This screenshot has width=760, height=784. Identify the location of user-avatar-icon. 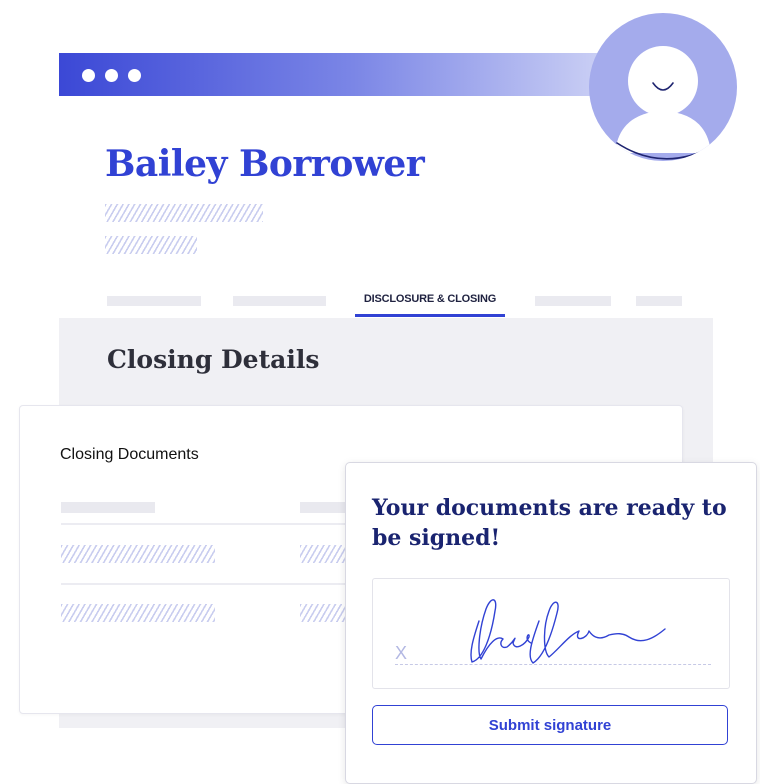
(663, 87).